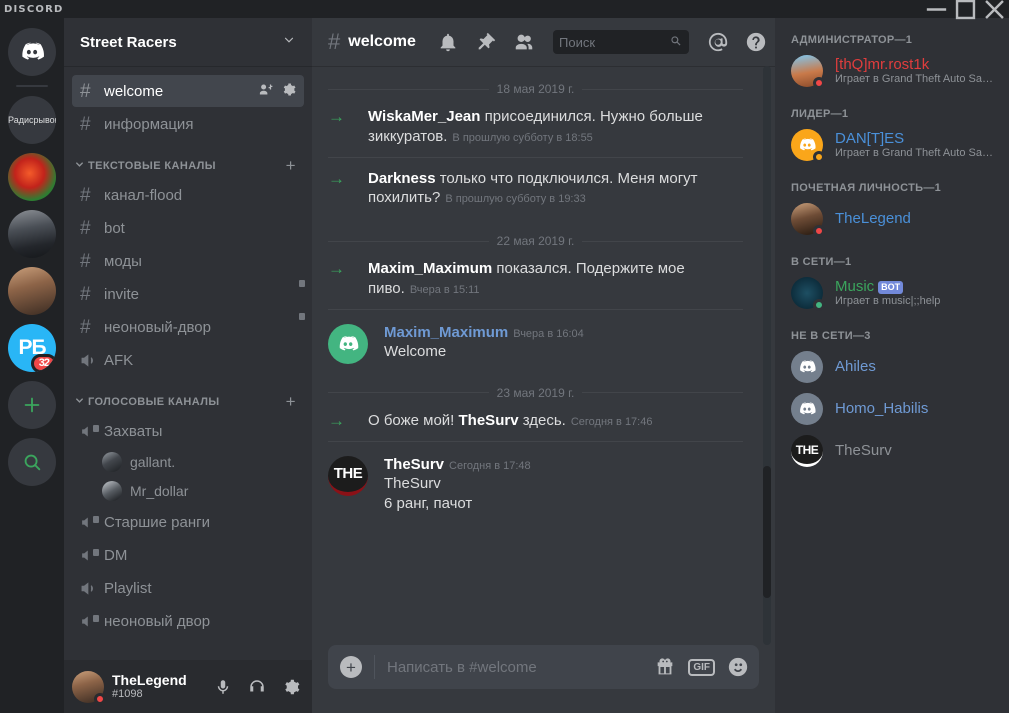 Image resolution: width=1009 pixels, height=713 pixels. Describe the element at coordinates (402, 178) in the screenshot. I see `message-author: Darkness` at that location.